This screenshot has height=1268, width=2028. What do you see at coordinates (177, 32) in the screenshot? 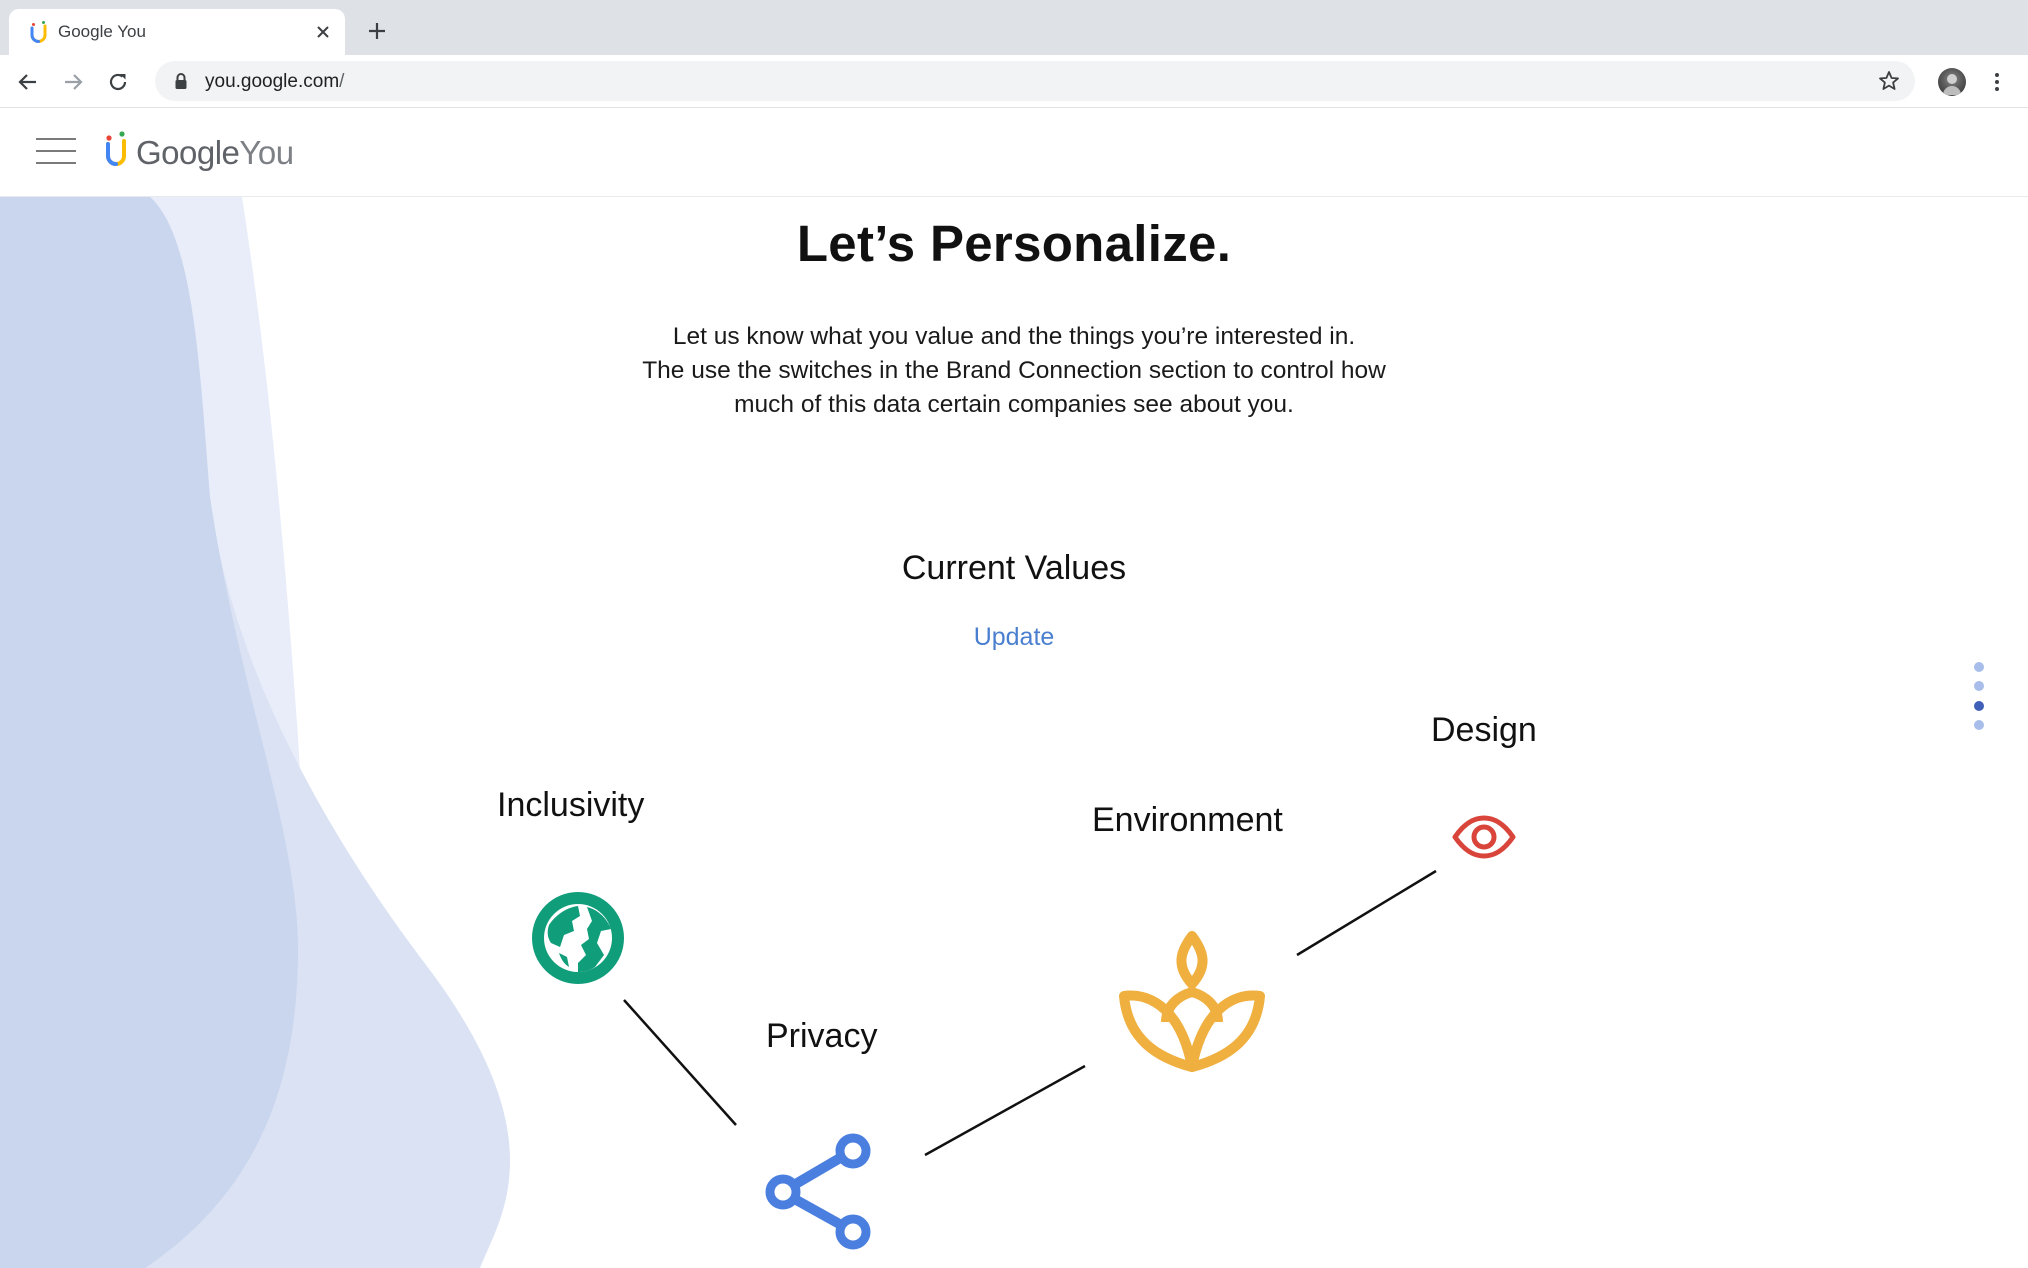
I see `browser-tab: Google You` at bounding box center [177, 32].